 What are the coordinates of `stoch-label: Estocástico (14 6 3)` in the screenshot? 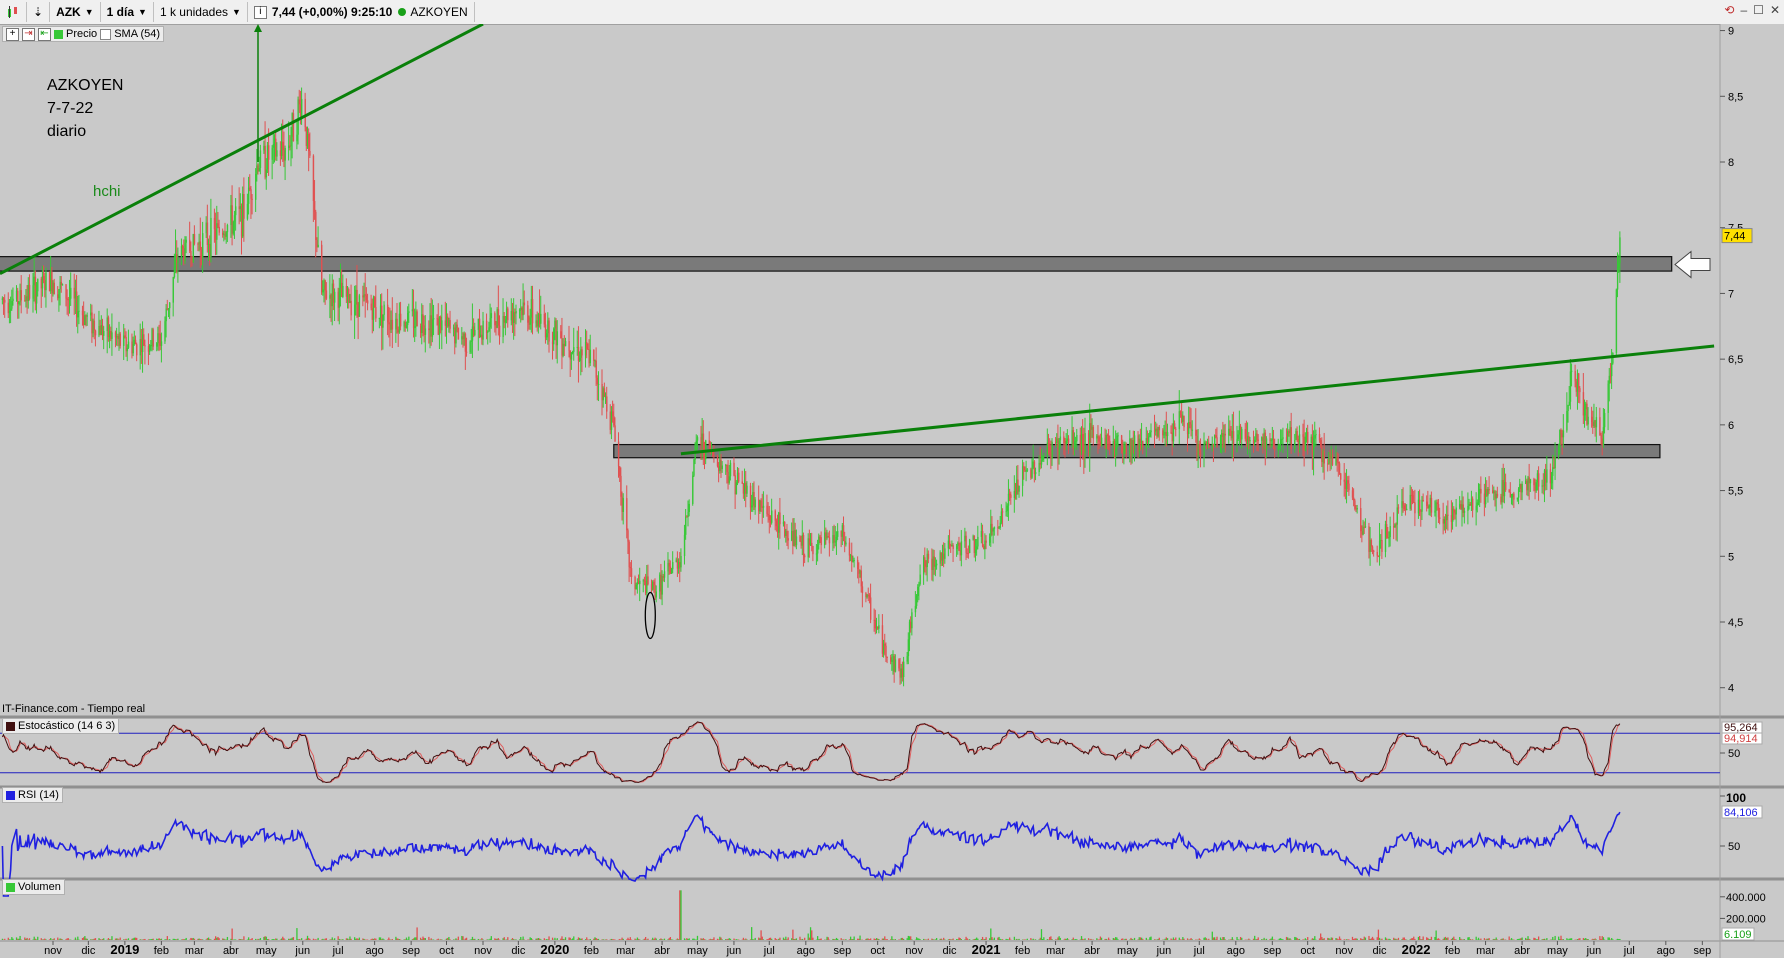 It's located at (66, 726).